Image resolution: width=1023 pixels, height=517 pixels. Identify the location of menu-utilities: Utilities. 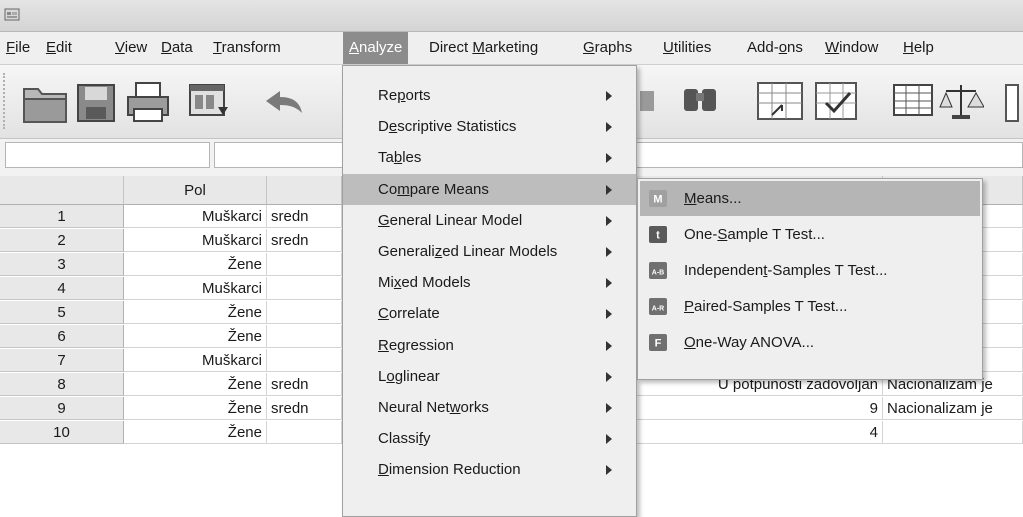
(687, 48).